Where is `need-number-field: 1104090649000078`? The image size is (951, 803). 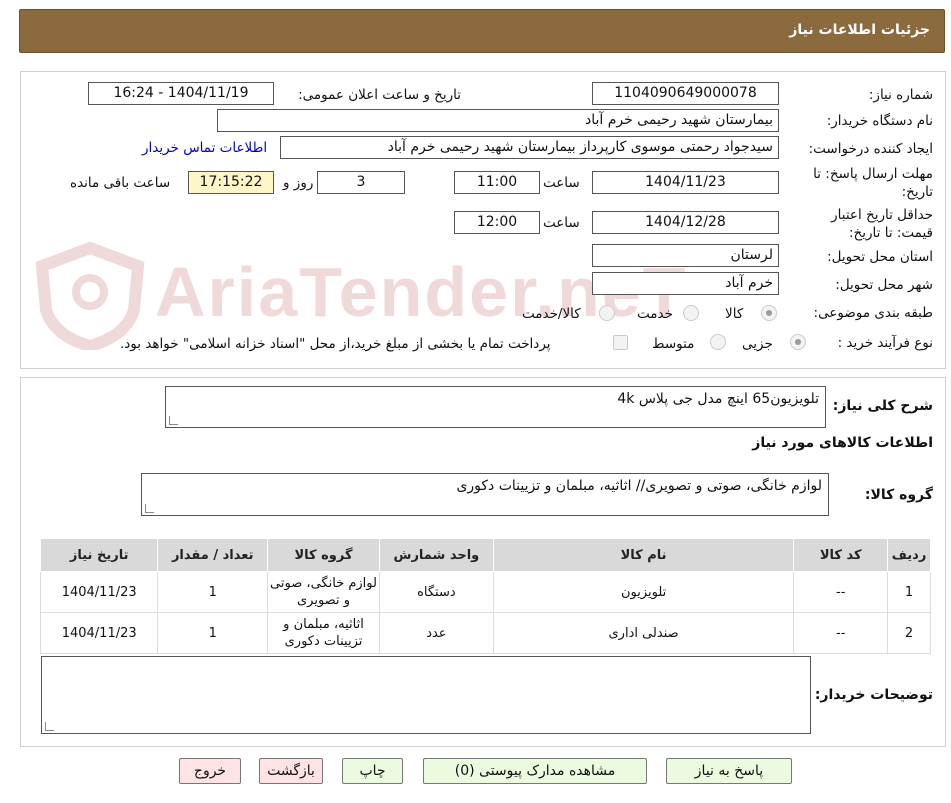
need-number-field: 1104090649000078 is located at coordinates (685, 93).